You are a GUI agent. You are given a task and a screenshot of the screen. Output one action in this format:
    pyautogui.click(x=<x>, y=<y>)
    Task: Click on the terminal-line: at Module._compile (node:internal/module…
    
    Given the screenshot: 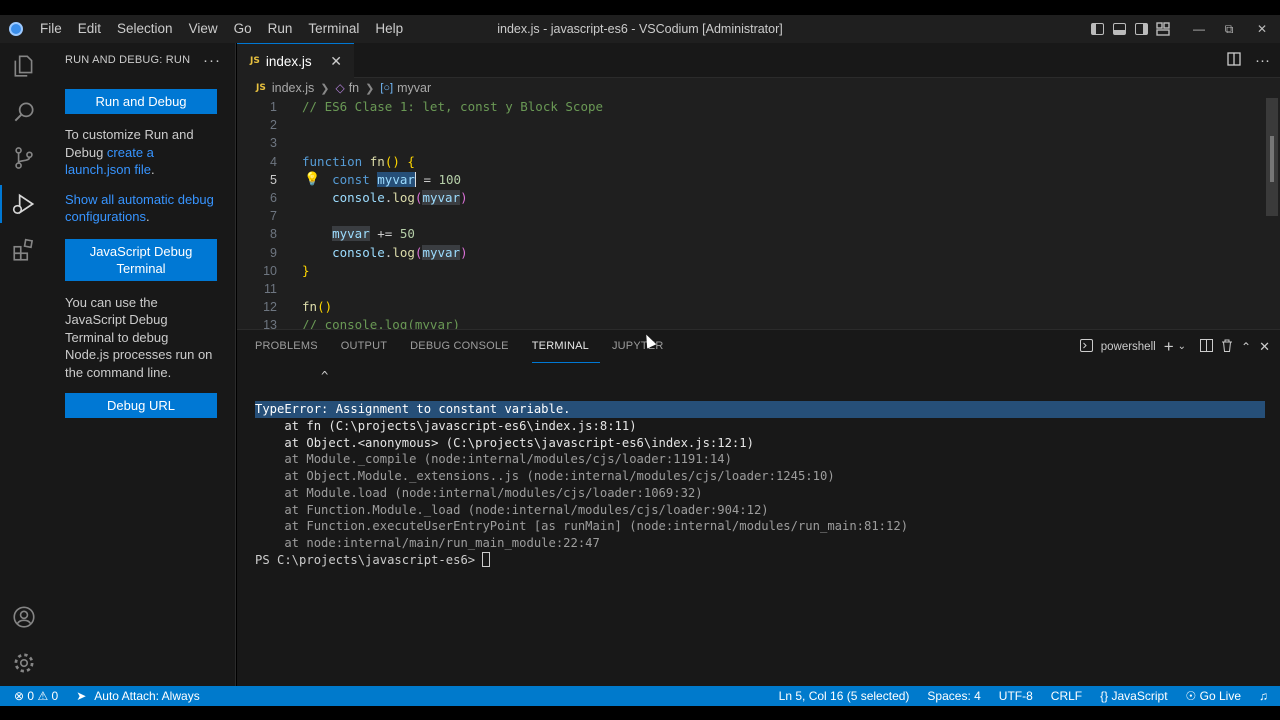 What is the action you would take?
    pyautogui.click(x=493, y=459)
    